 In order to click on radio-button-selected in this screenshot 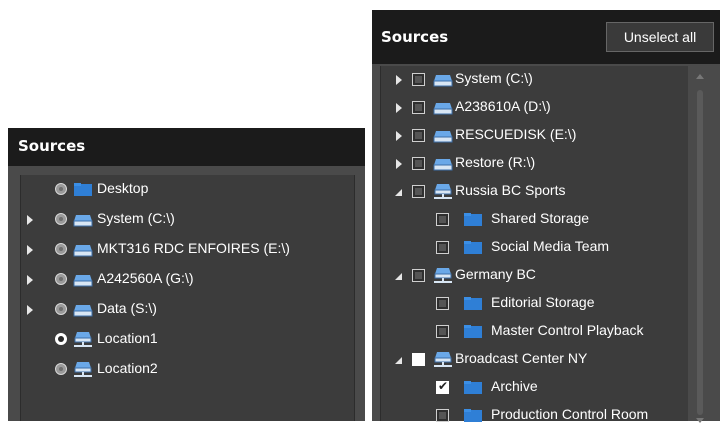, I will do `click(61, 339)`.